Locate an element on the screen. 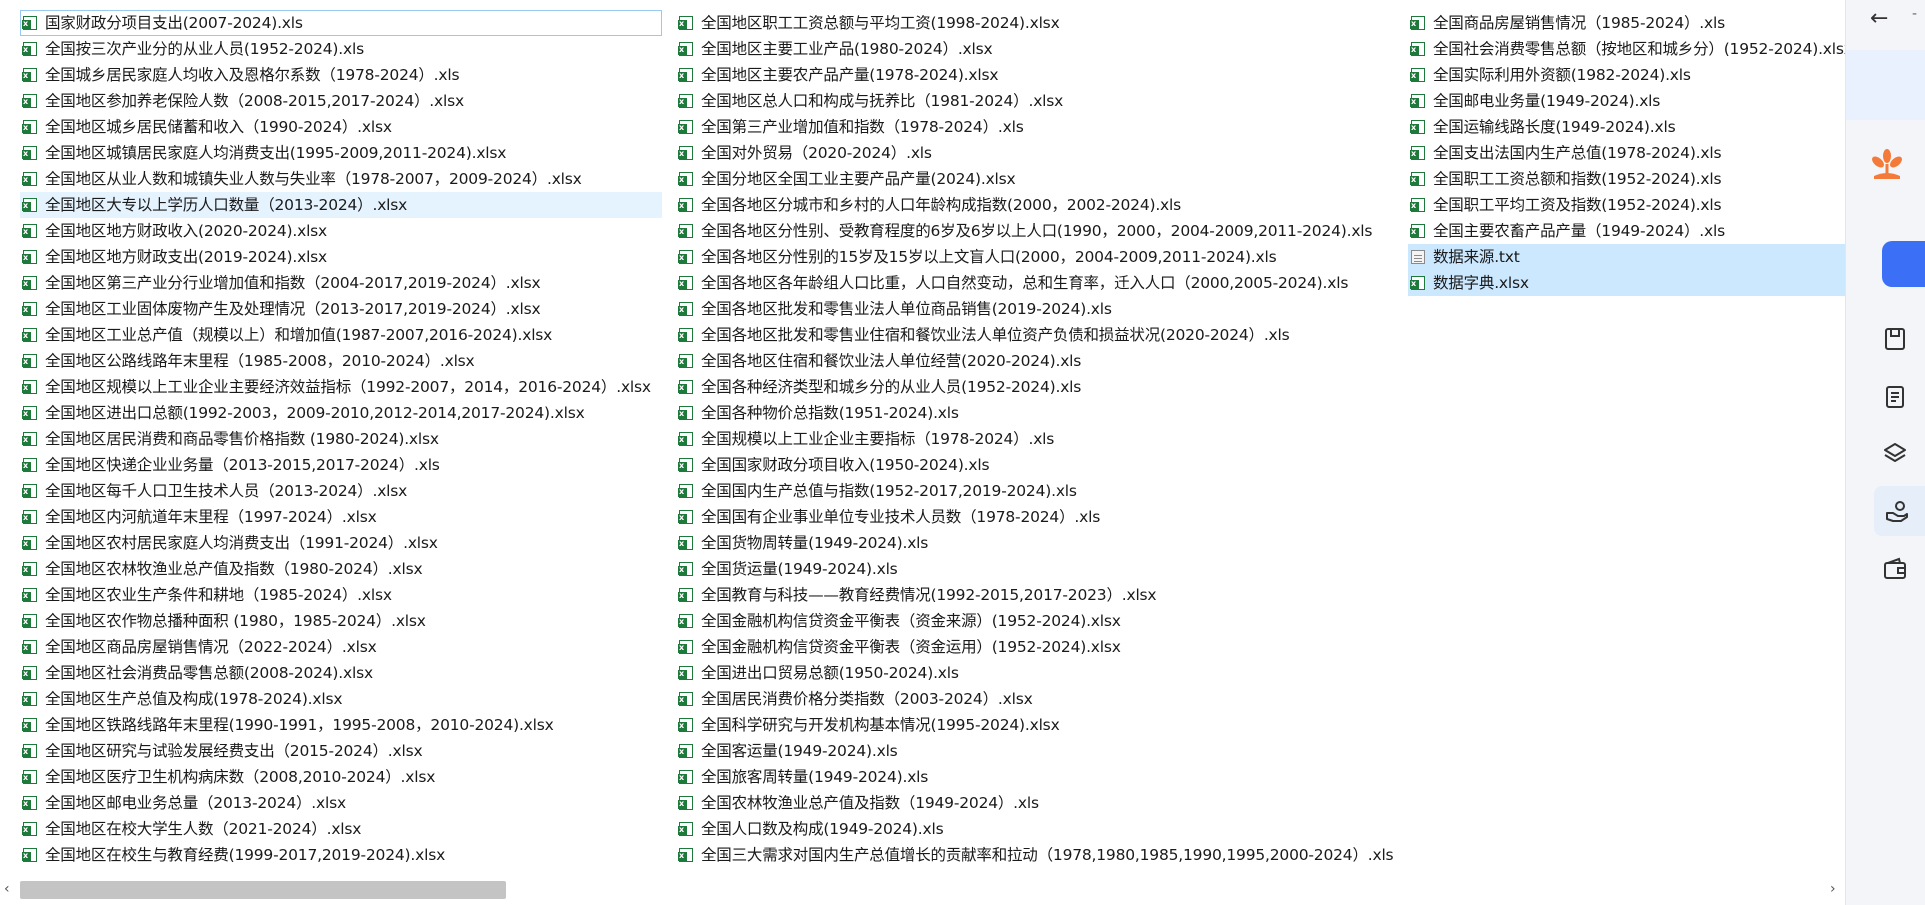 This screenshot has height=905, width=1925. file-item: 全国规模以上工业企业主要指标（1978-2024）.xls is located at coordinates (1041, 439).